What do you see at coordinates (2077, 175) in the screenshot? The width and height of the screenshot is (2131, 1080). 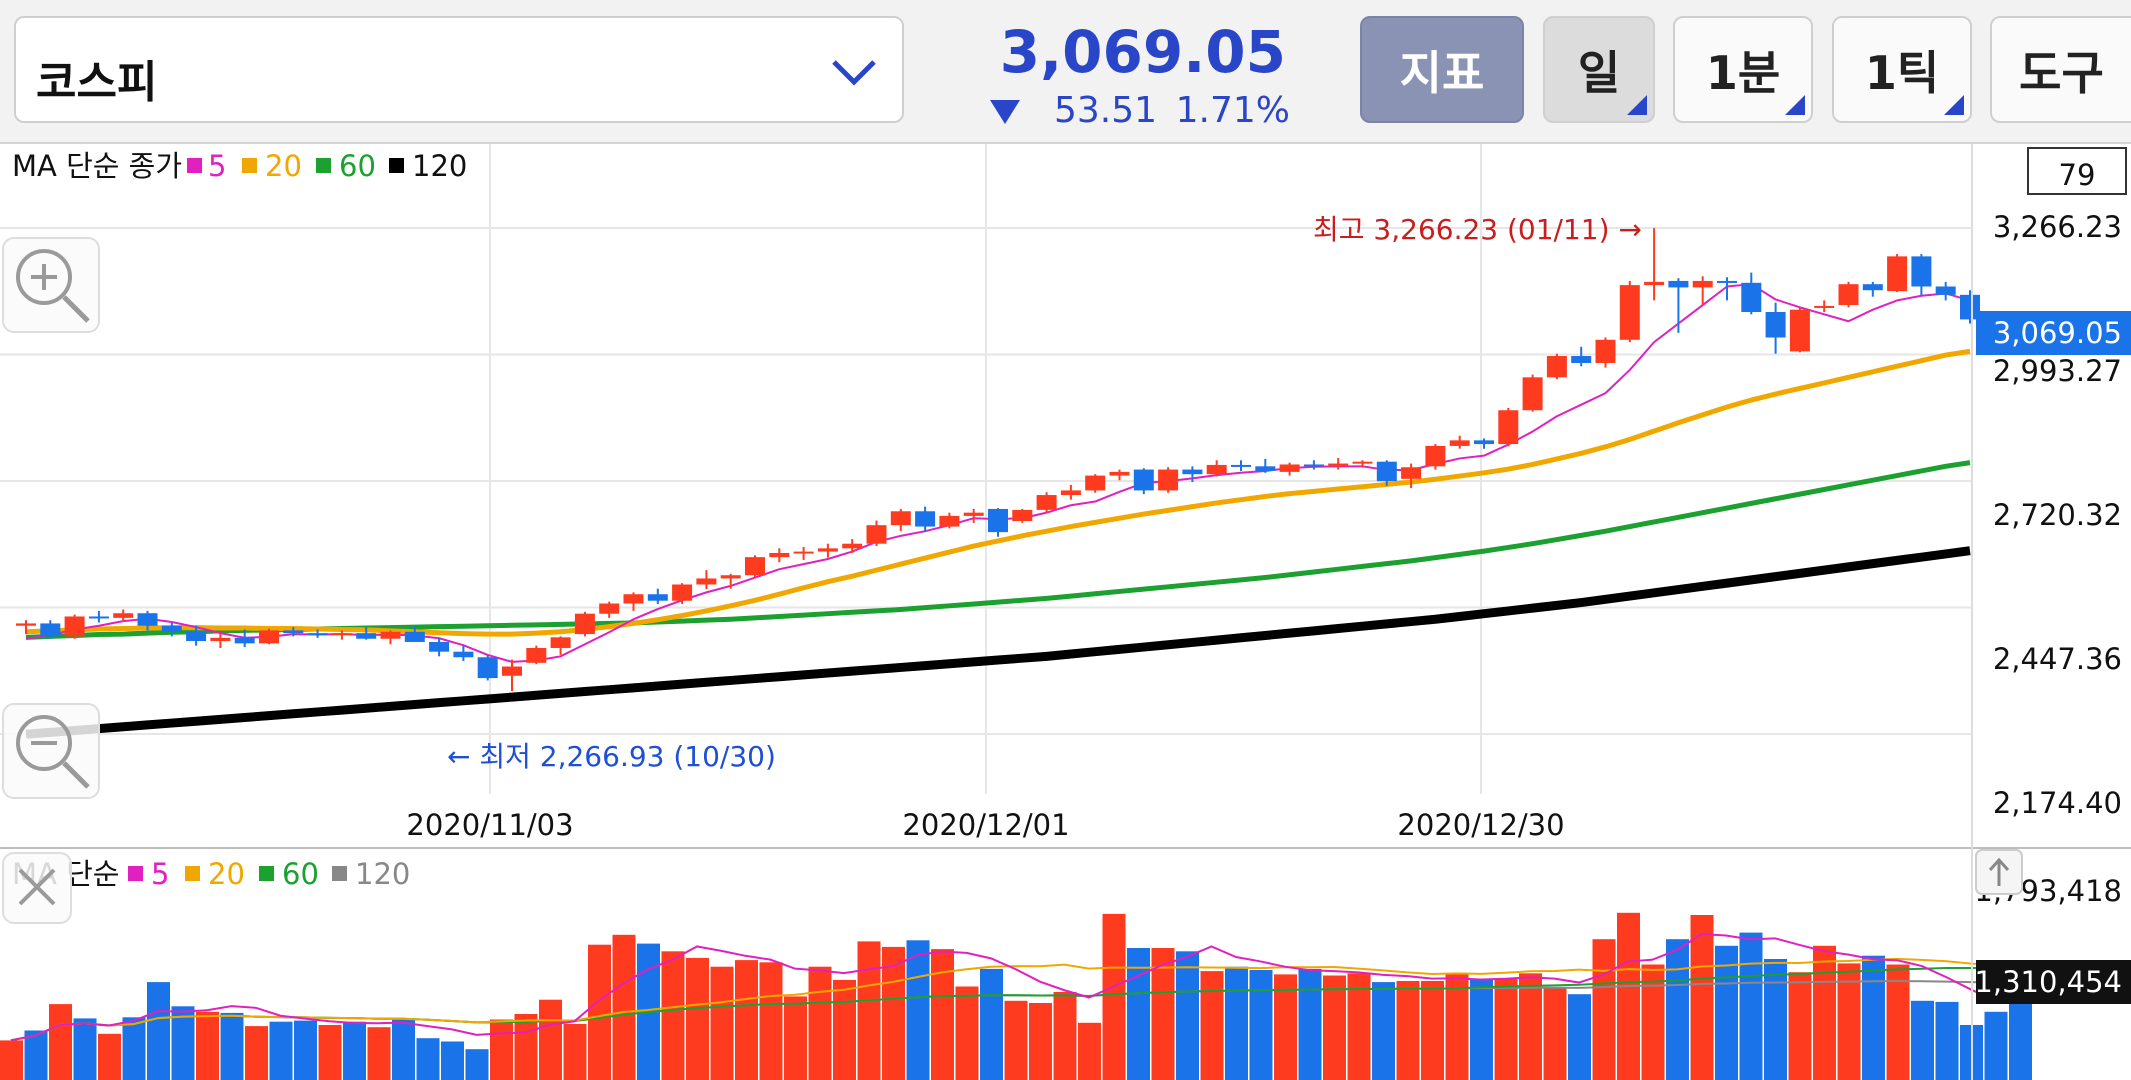 I see `count-box-value: 79` at bounding box center [2077, 175].